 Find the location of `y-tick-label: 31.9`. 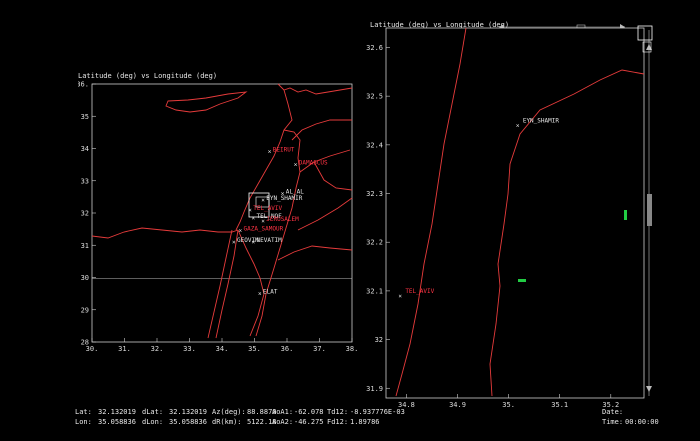

y-tick-label: 31.9 is located at coordinates (374, 389).